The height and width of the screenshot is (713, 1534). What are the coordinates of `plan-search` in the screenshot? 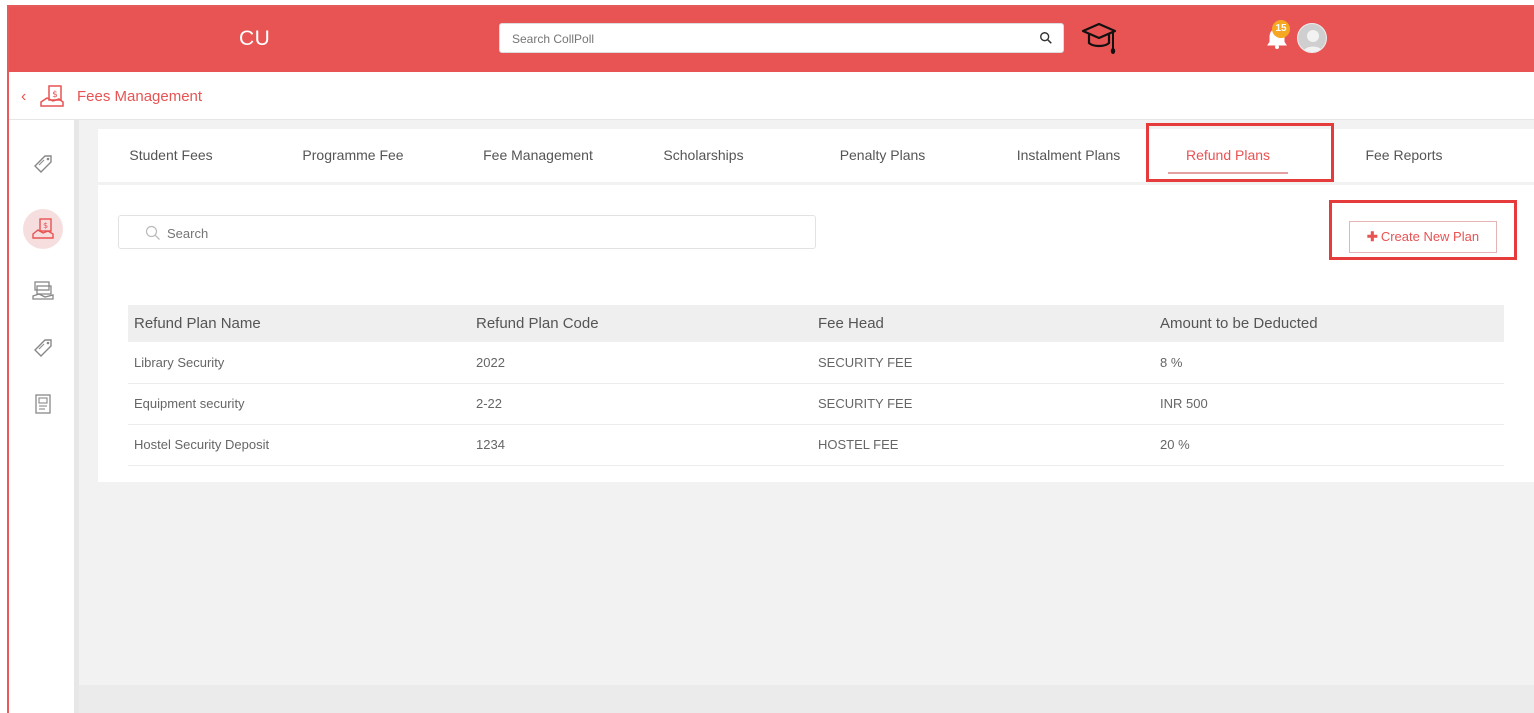 It's located at (467, 232).